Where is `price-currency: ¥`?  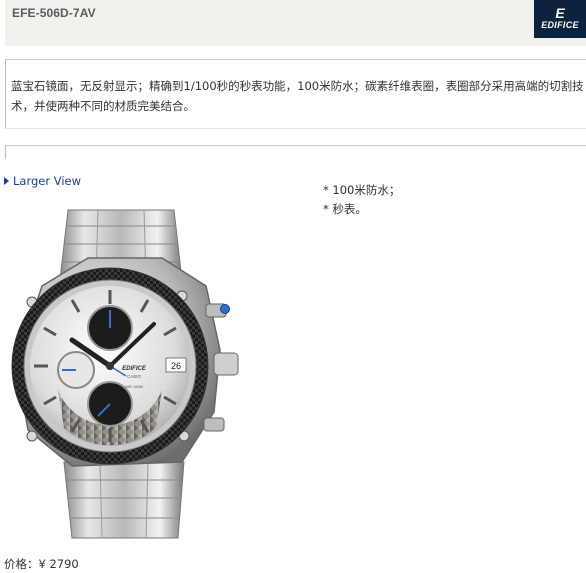 price-currency: ¥ is located at coordinates (42, 564).